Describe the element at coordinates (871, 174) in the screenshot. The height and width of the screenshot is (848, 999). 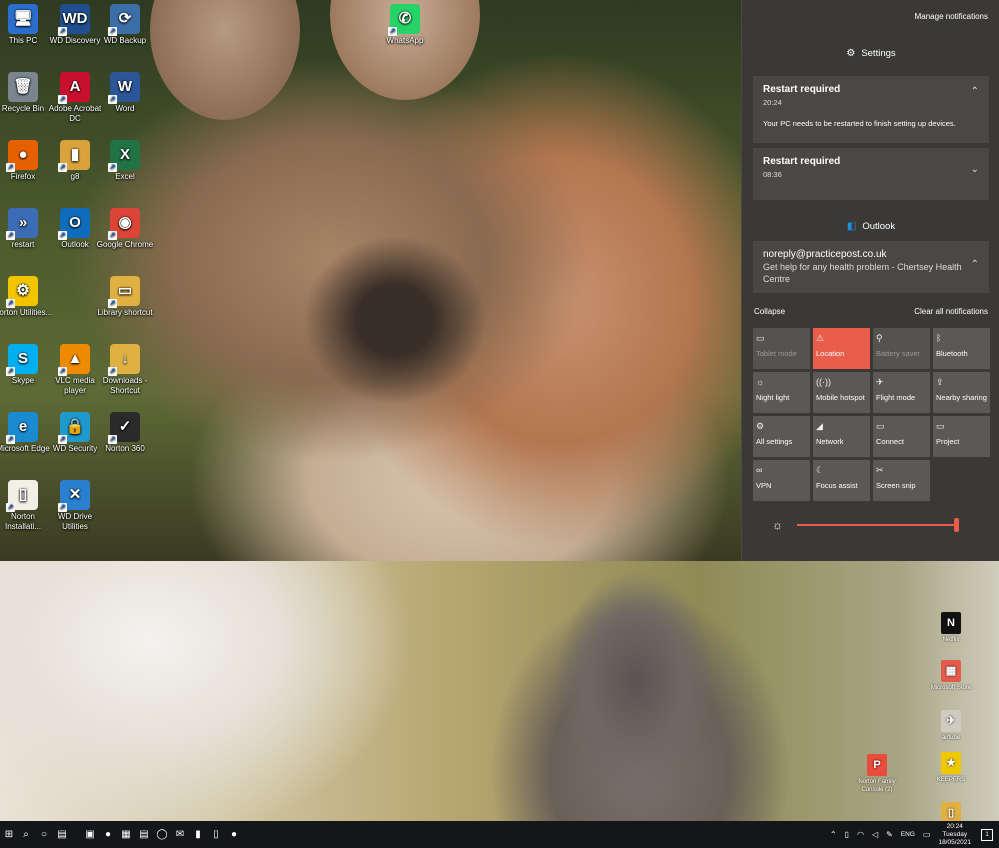
I see `notification-card-restart-2: Restart required 08:36 ⌄` at that location.